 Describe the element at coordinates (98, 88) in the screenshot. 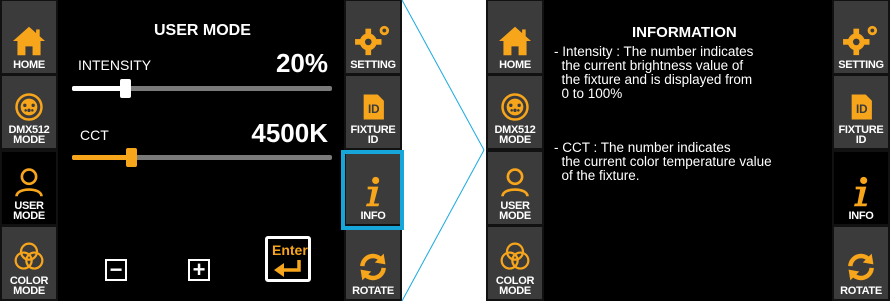

I see `intensity-slider-fill` at that location.